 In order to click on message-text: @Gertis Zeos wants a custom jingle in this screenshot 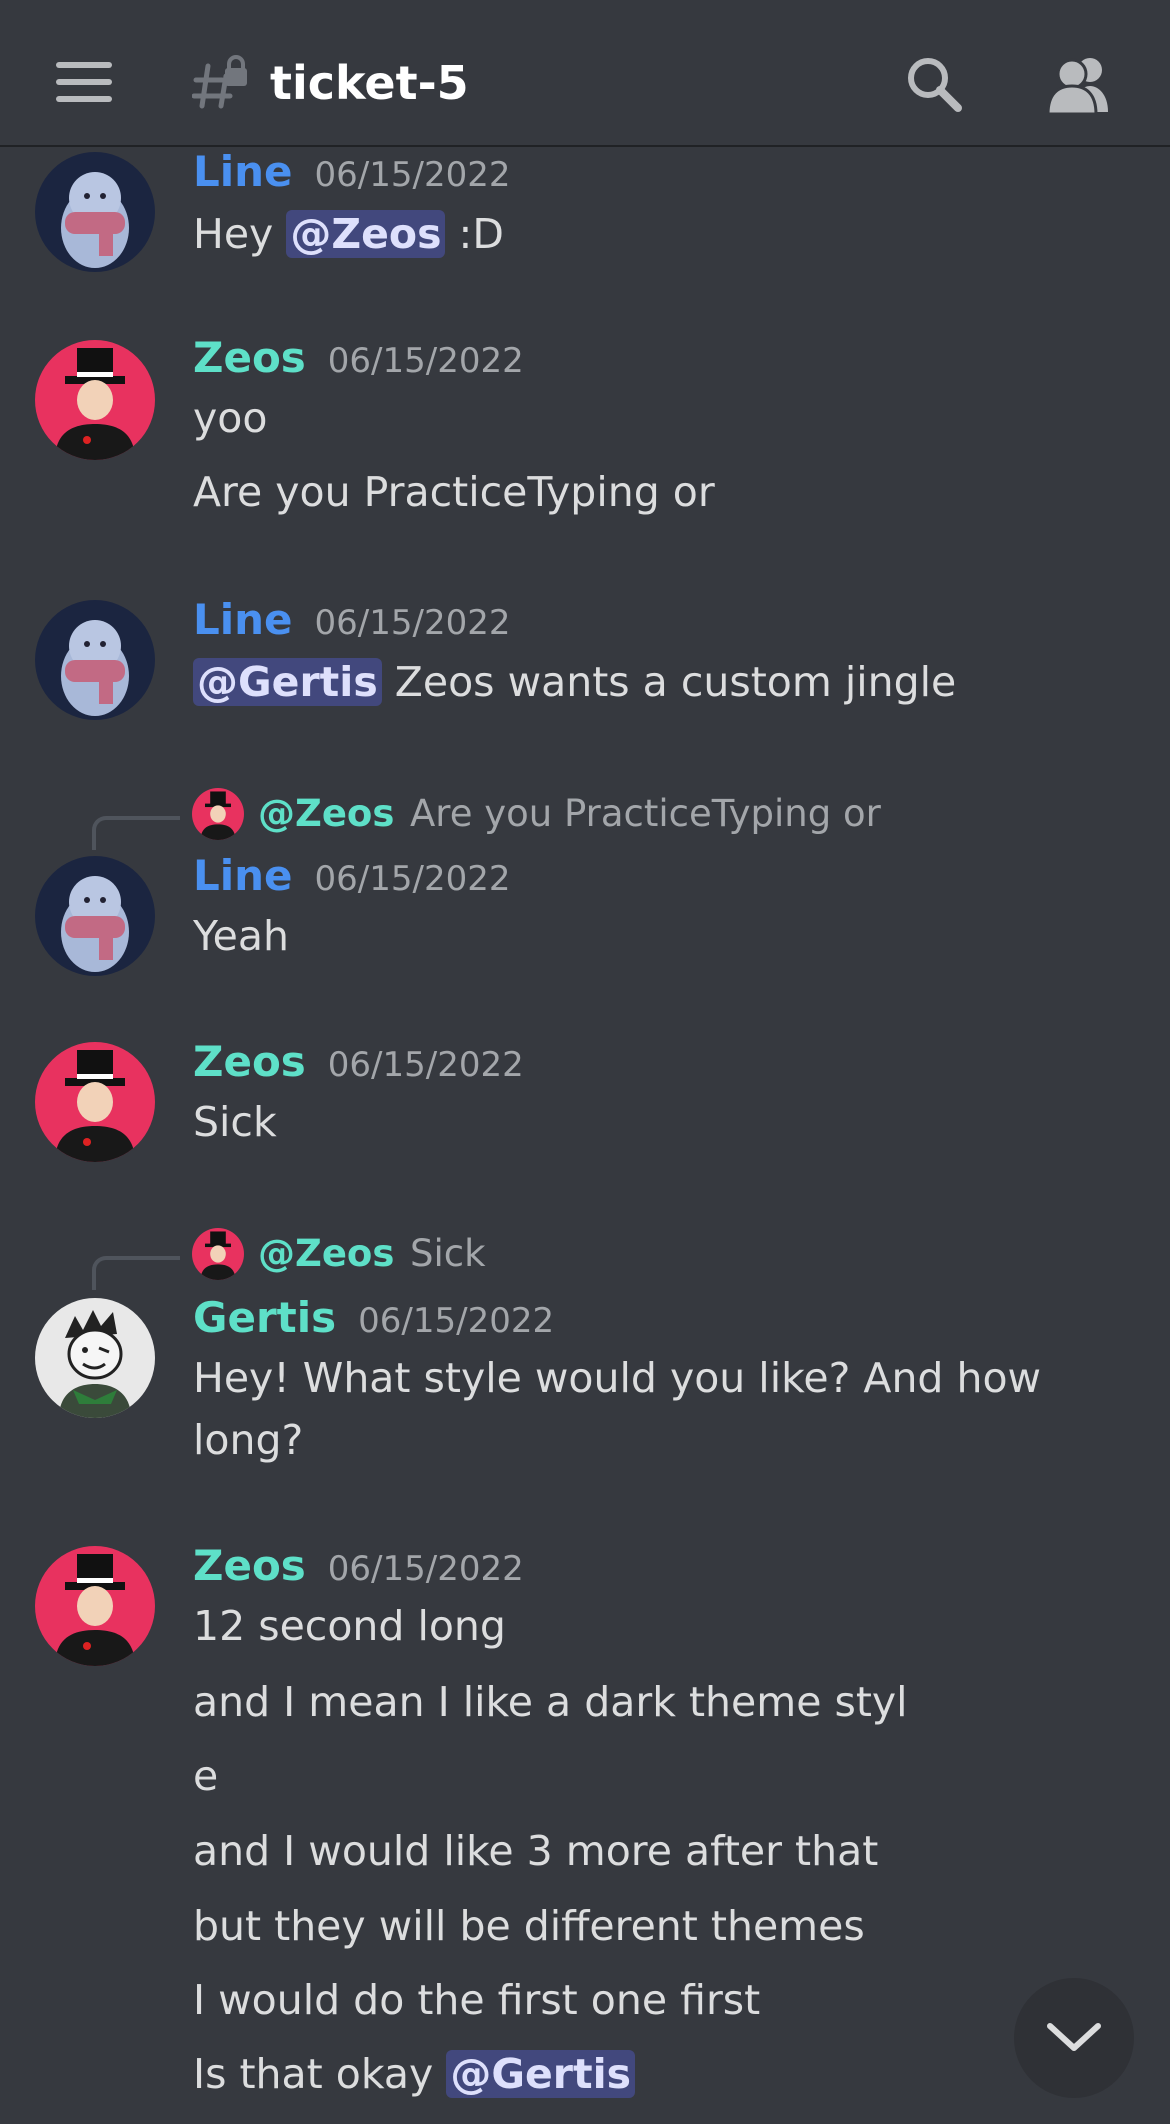, I will do `click(574, 682)`.